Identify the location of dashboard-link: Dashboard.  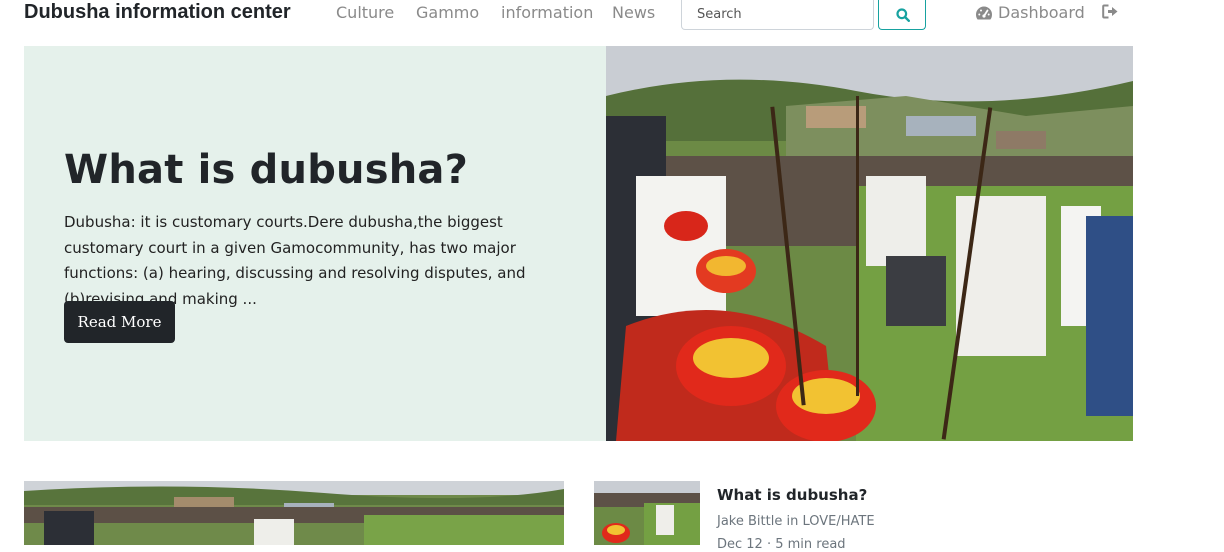
(1030, 12).